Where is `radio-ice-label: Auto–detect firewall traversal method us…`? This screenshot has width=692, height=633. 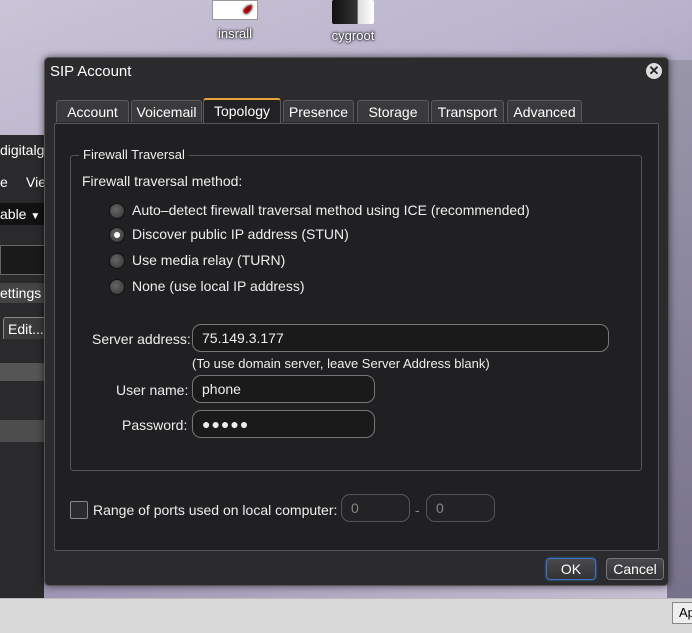
radio-ice-label: Auto–detect firewall traversal method us… is located at coordinates (331, 210).